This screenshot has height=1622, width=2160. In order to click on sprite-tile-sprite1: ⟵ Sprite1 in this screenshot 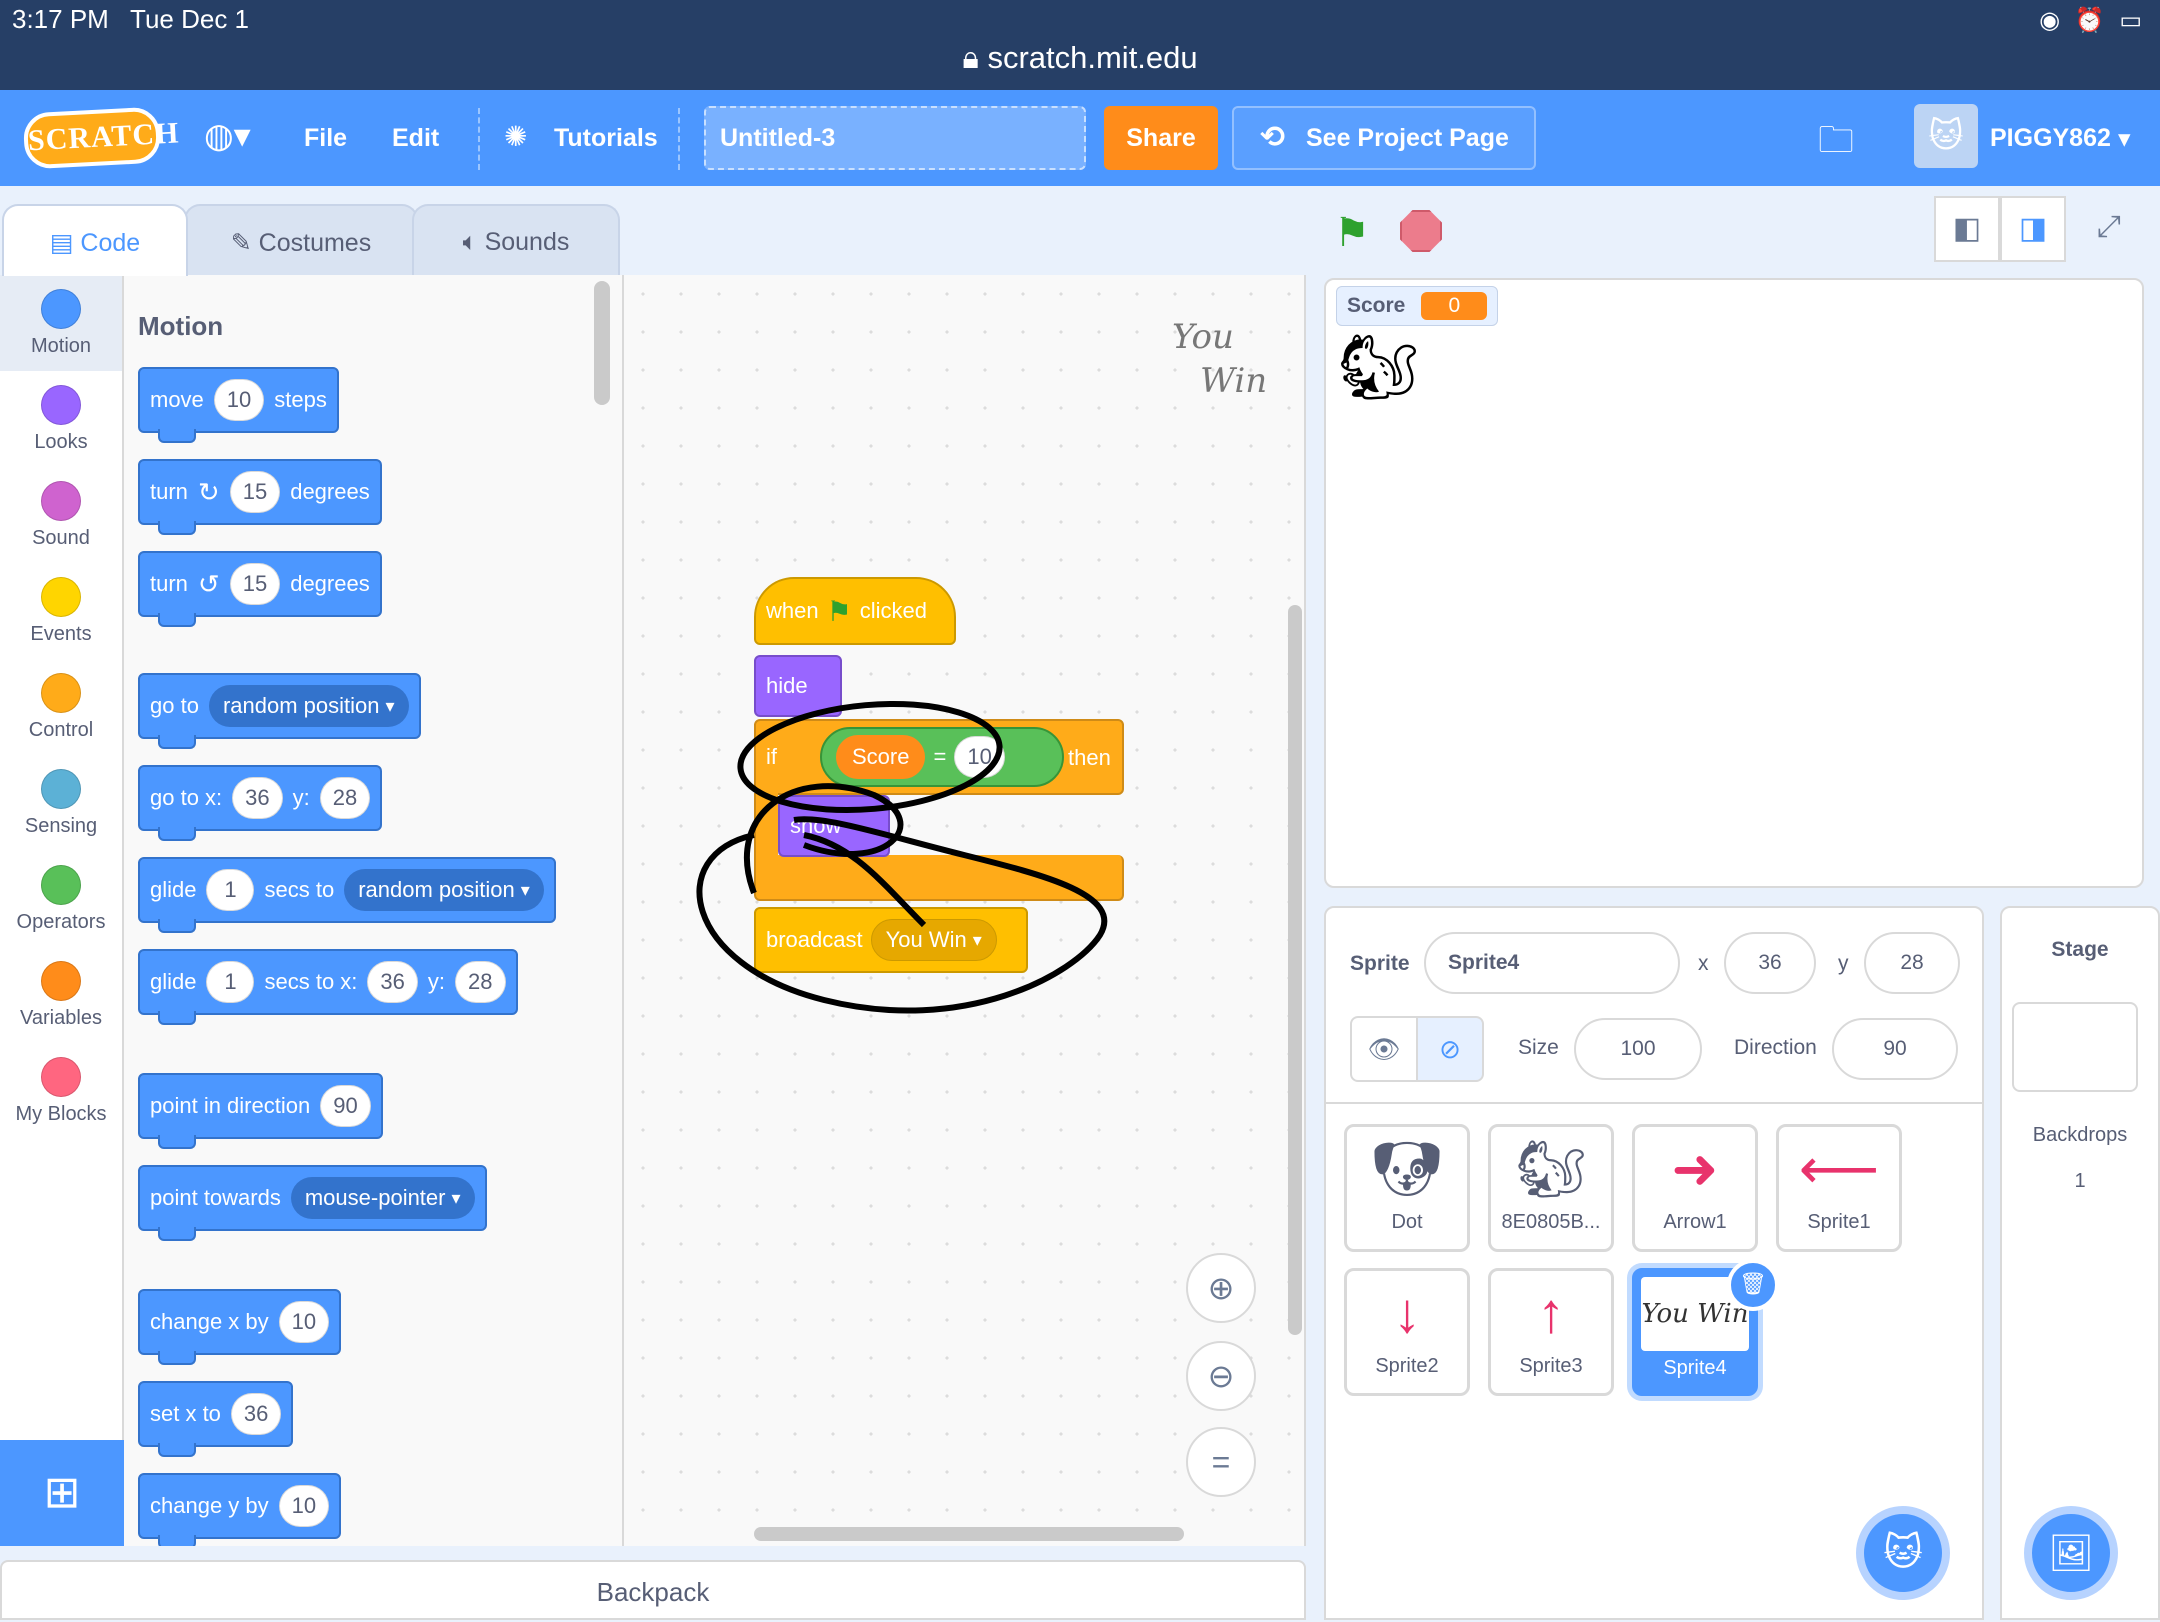, I will do `click(1839, 1188)`.